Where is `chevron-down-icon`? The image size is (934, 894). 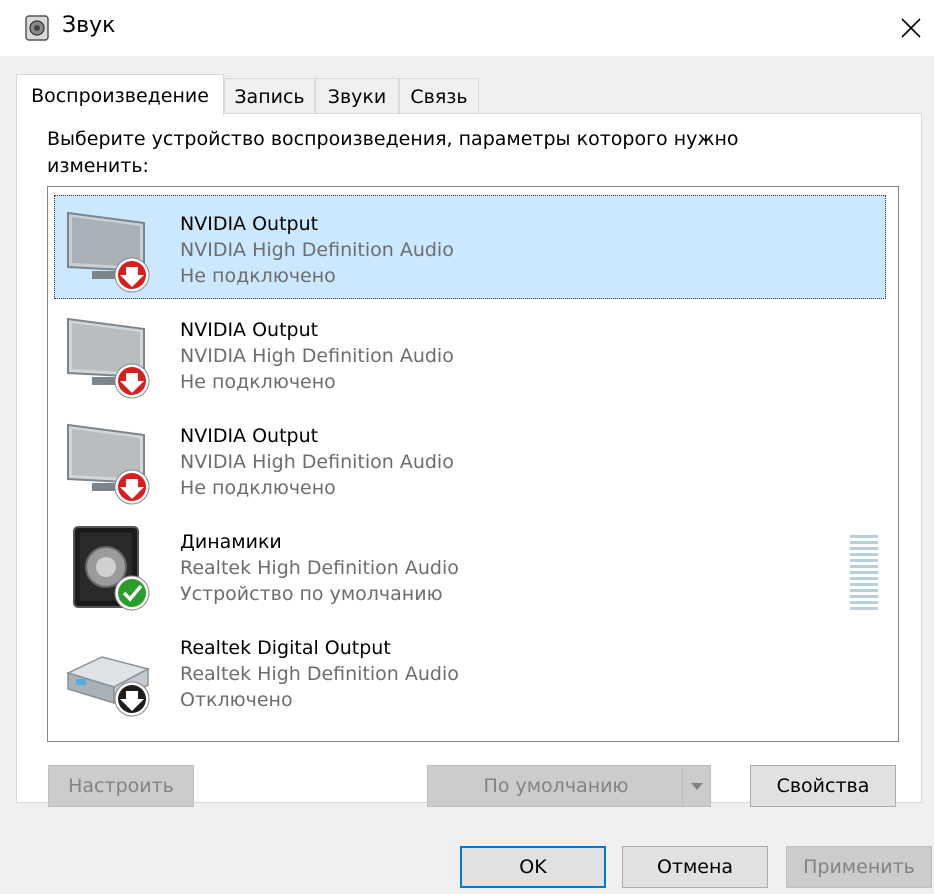
chevron-down-icon is located at coordinates (696, 786).